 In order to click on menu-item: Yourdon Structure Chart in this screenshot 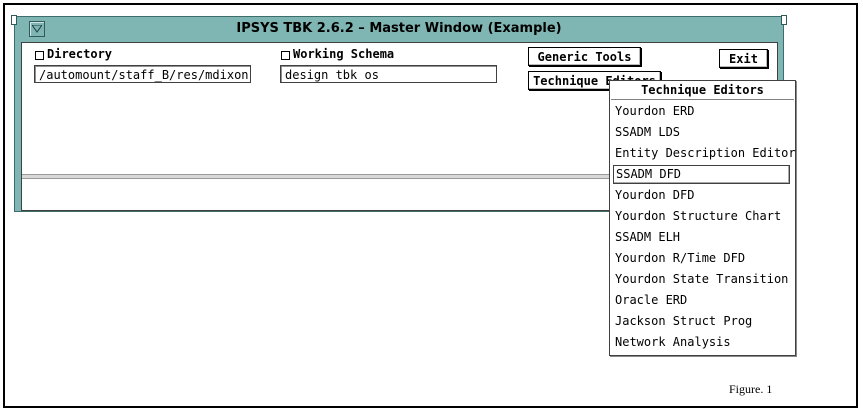, I will do `click(701, 216)`.